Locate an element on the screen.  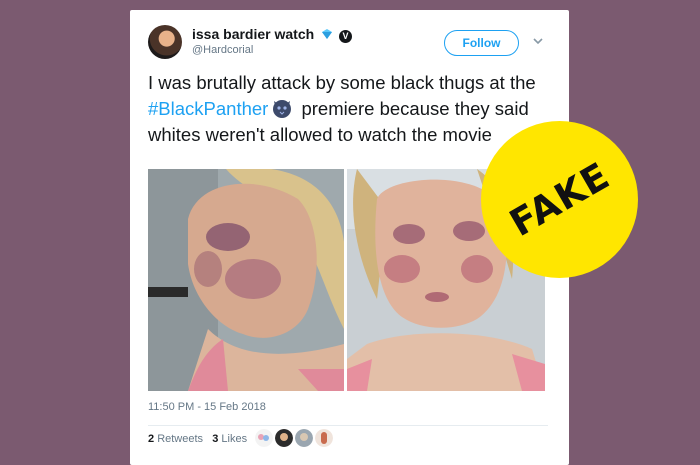
follow-button: Follow is located at coordinates (481, 43).